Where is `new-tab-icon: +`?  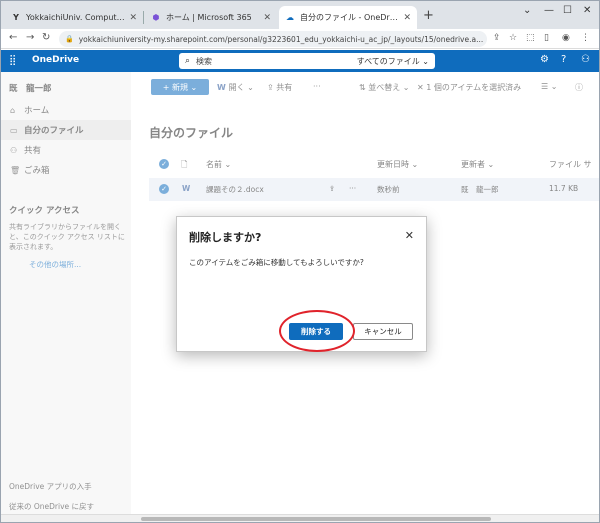 new-tab-icon: + is located at coordinates (428, 15).